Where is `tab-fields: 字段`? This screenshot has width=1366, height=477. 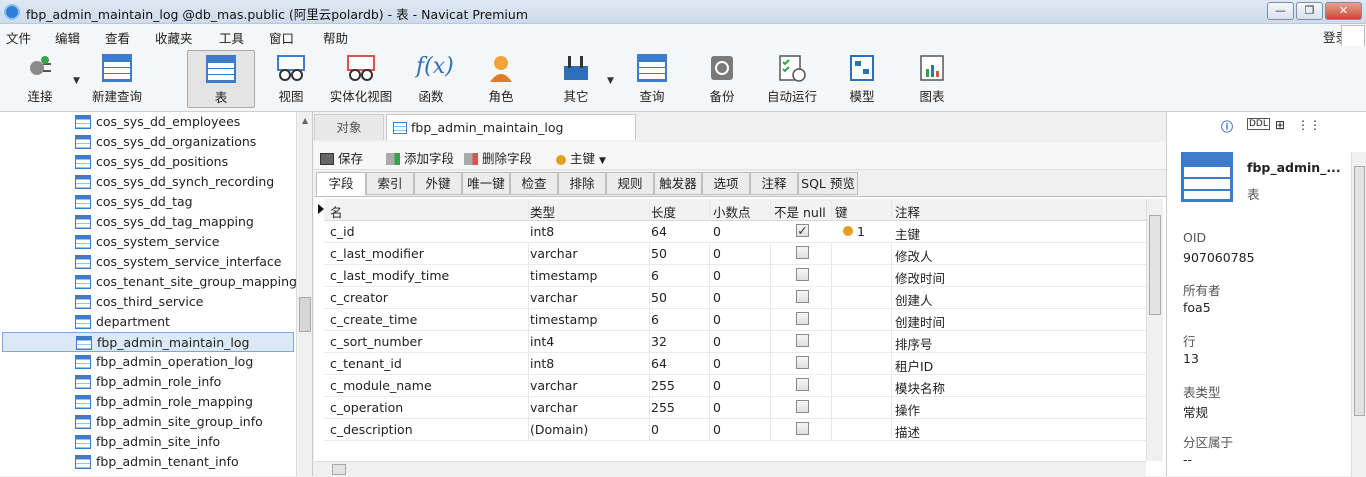 tab-fields: 字段 is located at coordinates (341, 184).